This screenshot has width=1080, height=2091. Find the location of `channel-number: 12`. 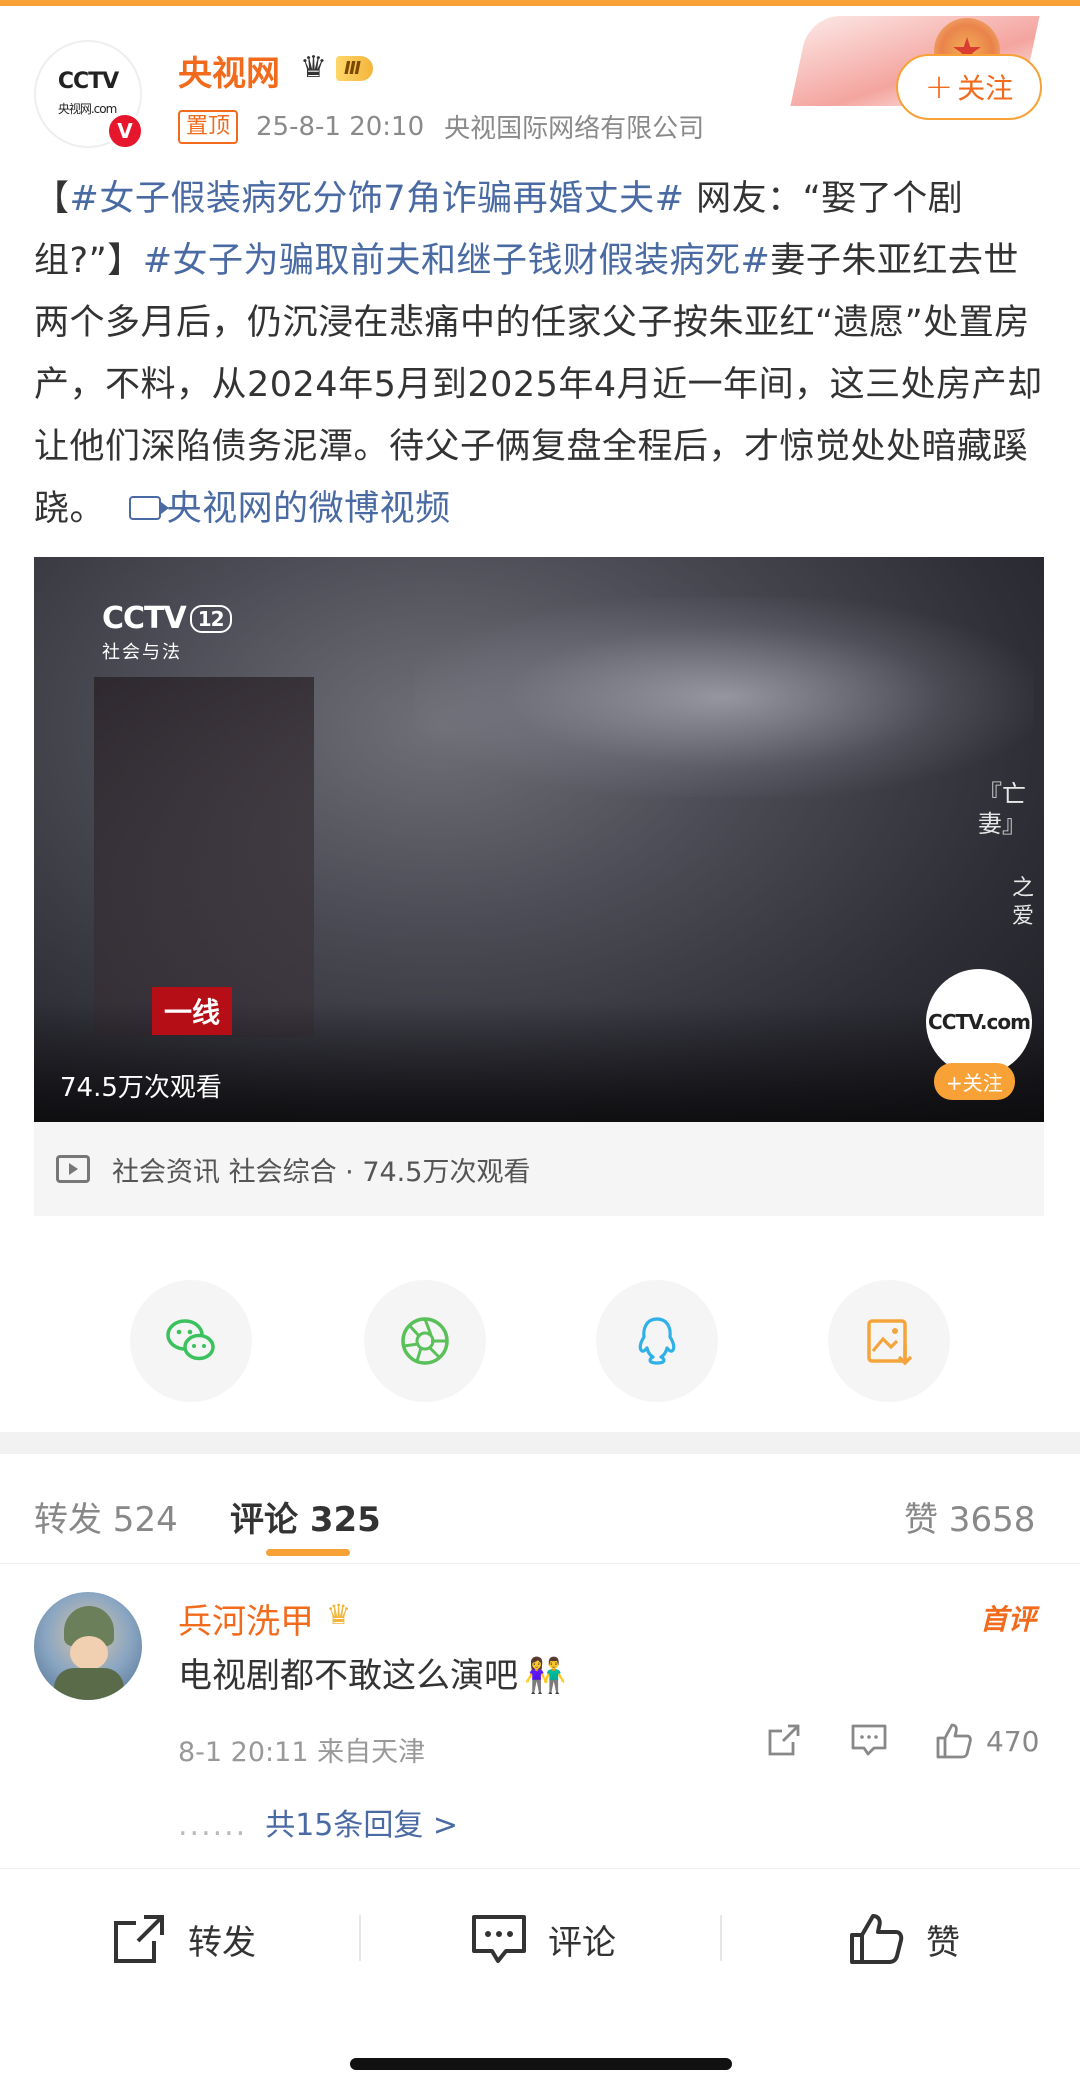

channel-number: 12 is located at coordinates (210, 618).